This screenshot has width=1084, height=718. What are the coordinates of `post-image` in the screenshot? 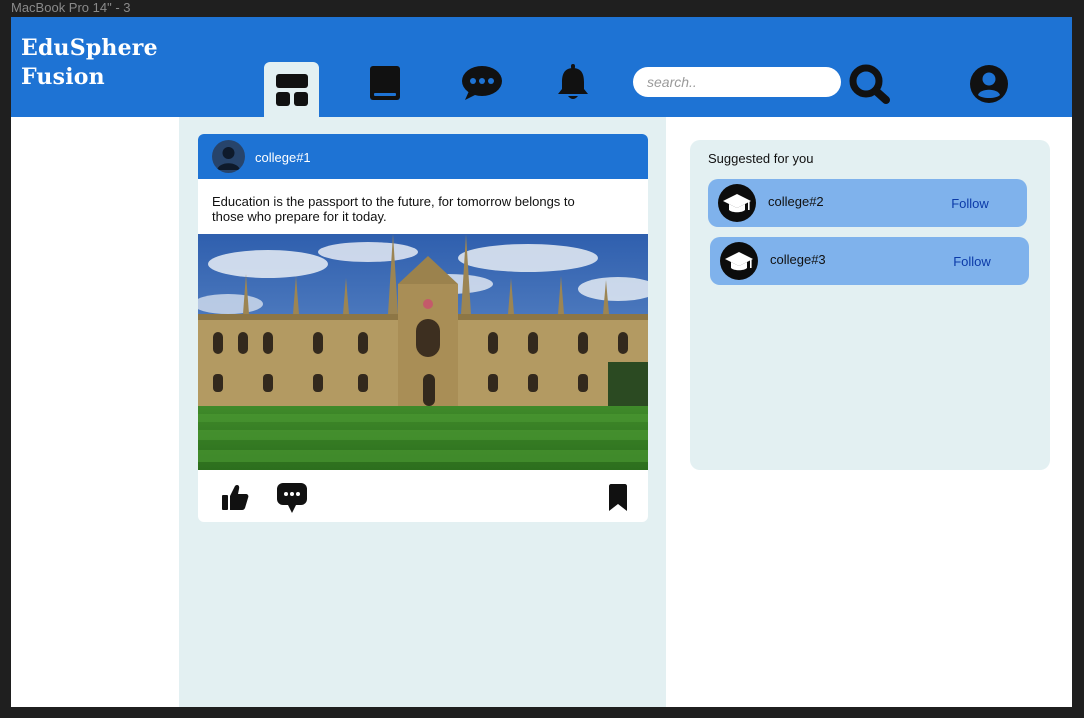 It's located at (423, 352).